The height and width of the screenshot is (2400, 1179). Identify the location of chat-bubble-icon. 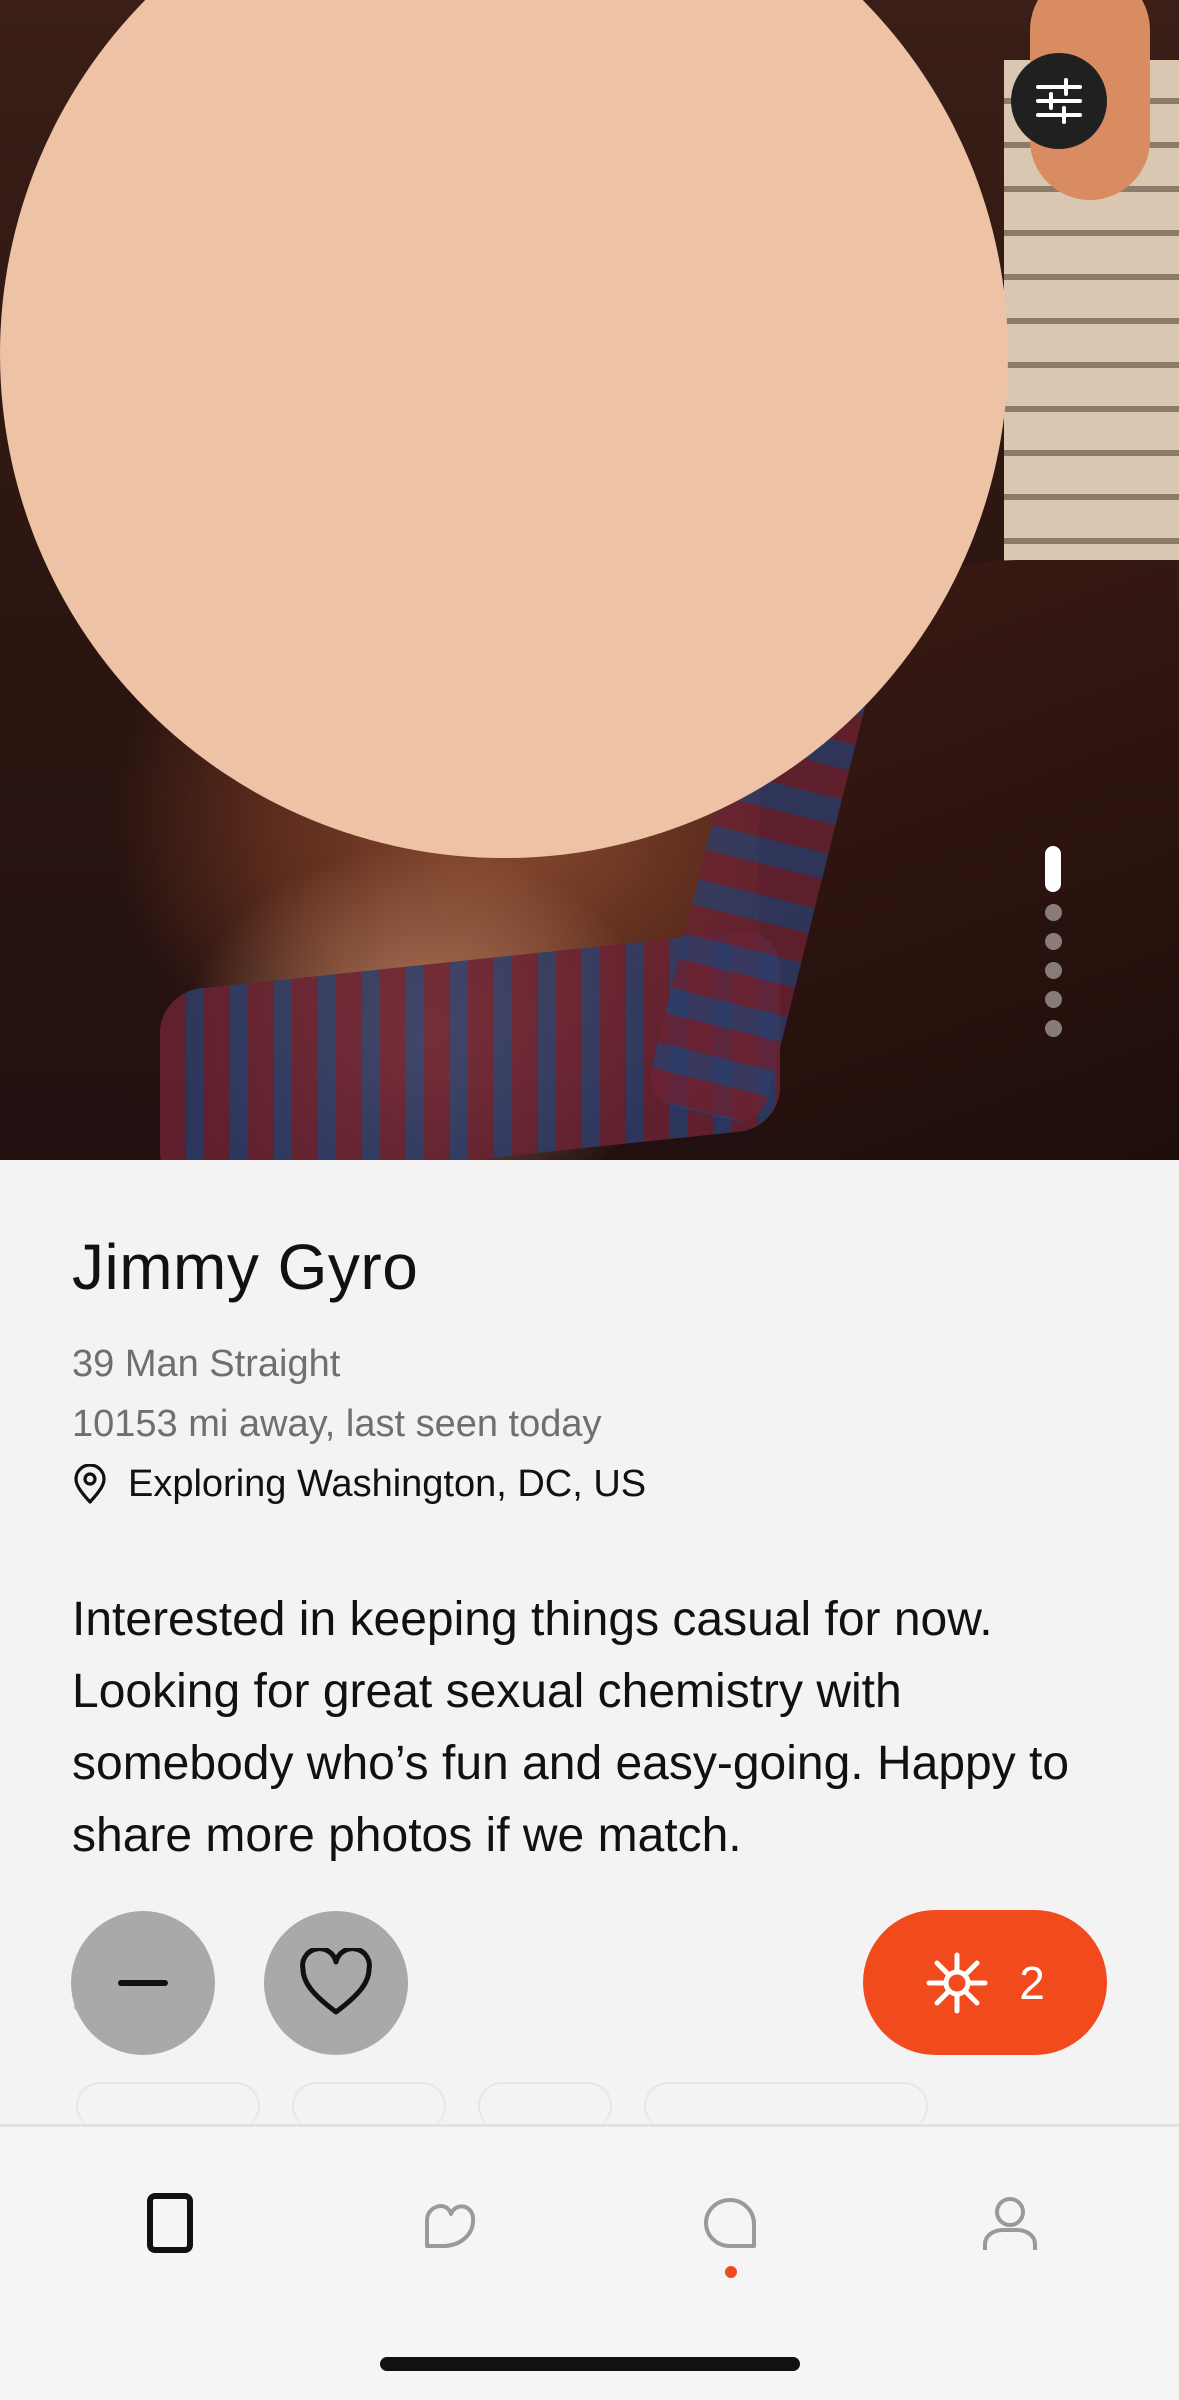
(730, 2223).